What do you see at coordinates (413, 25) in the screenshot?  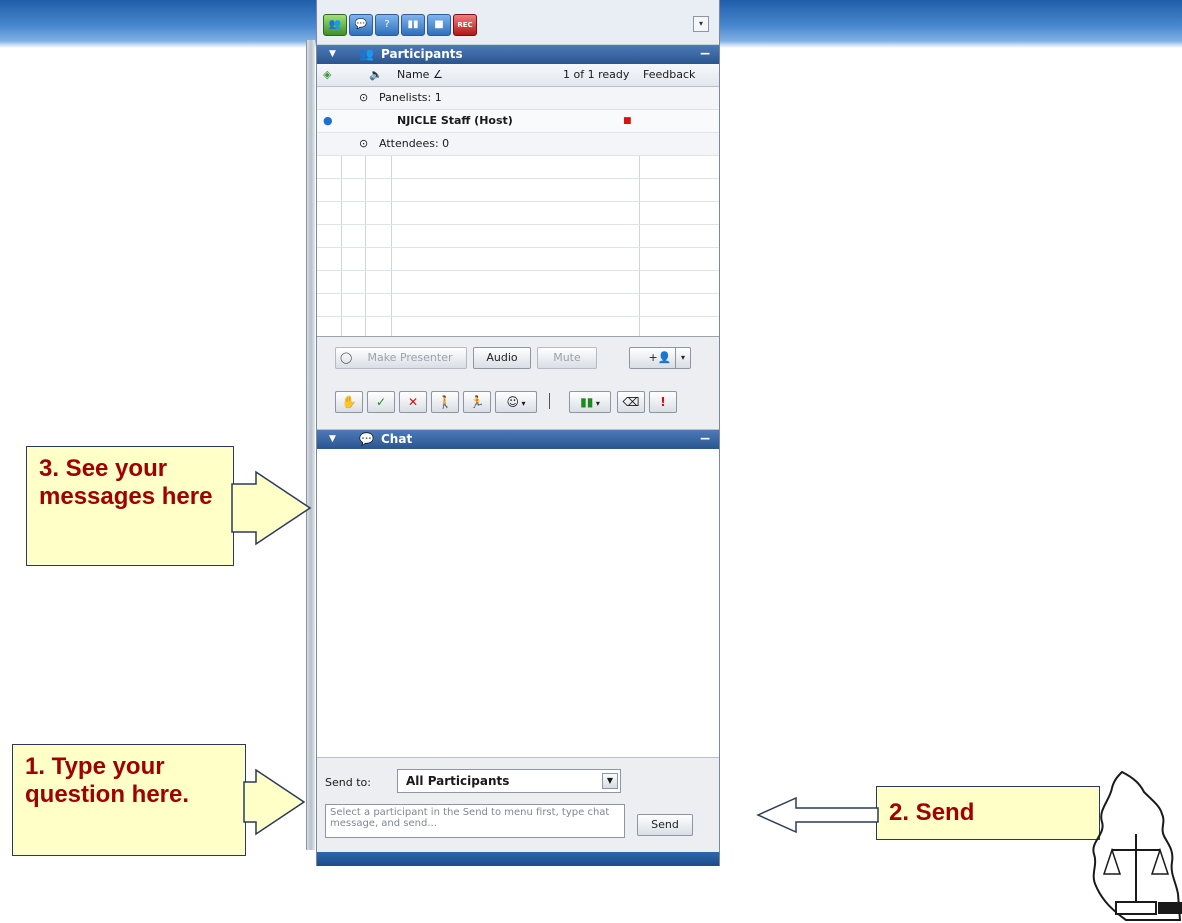 I see `polling-icon: ▮▮` at bounding box center [413, 25].